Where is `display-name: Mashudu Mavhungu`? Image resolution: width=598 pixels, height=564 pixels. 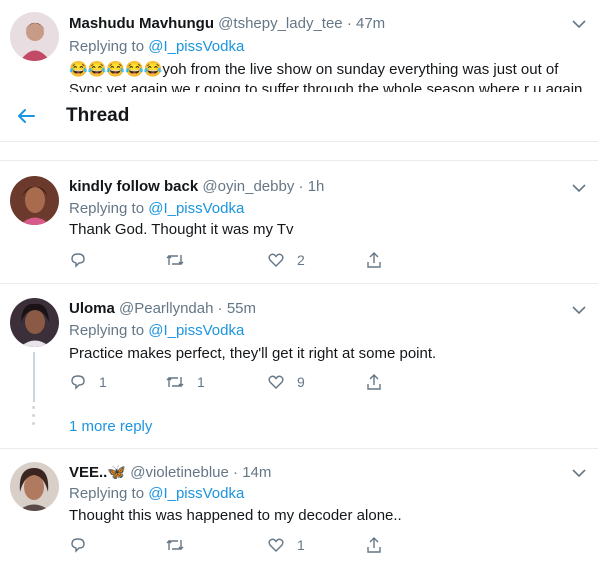
display-name: Mashudu Mavhungu is located at coordinates (141, 23).